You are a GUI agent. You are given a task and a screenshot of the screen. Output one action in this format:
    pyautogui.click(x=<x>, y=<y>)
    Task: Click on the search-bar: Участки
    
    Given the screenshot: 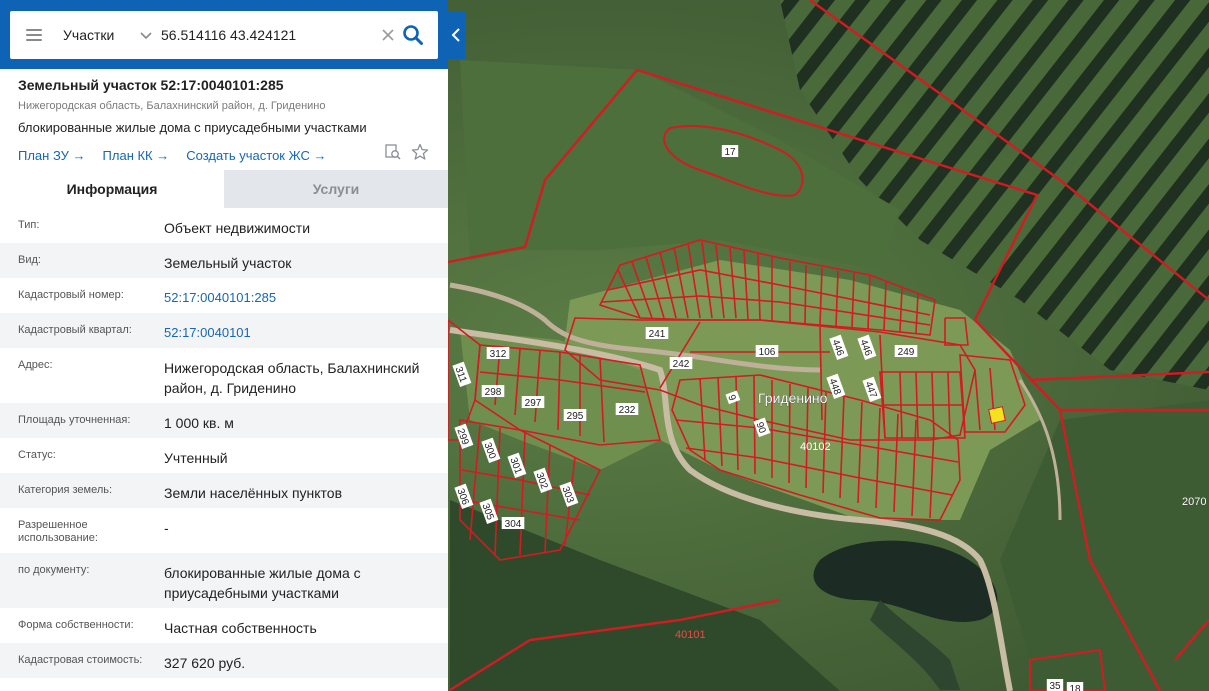 What is the action you would take?
    pyautogui.click(x=224, y=34)
    